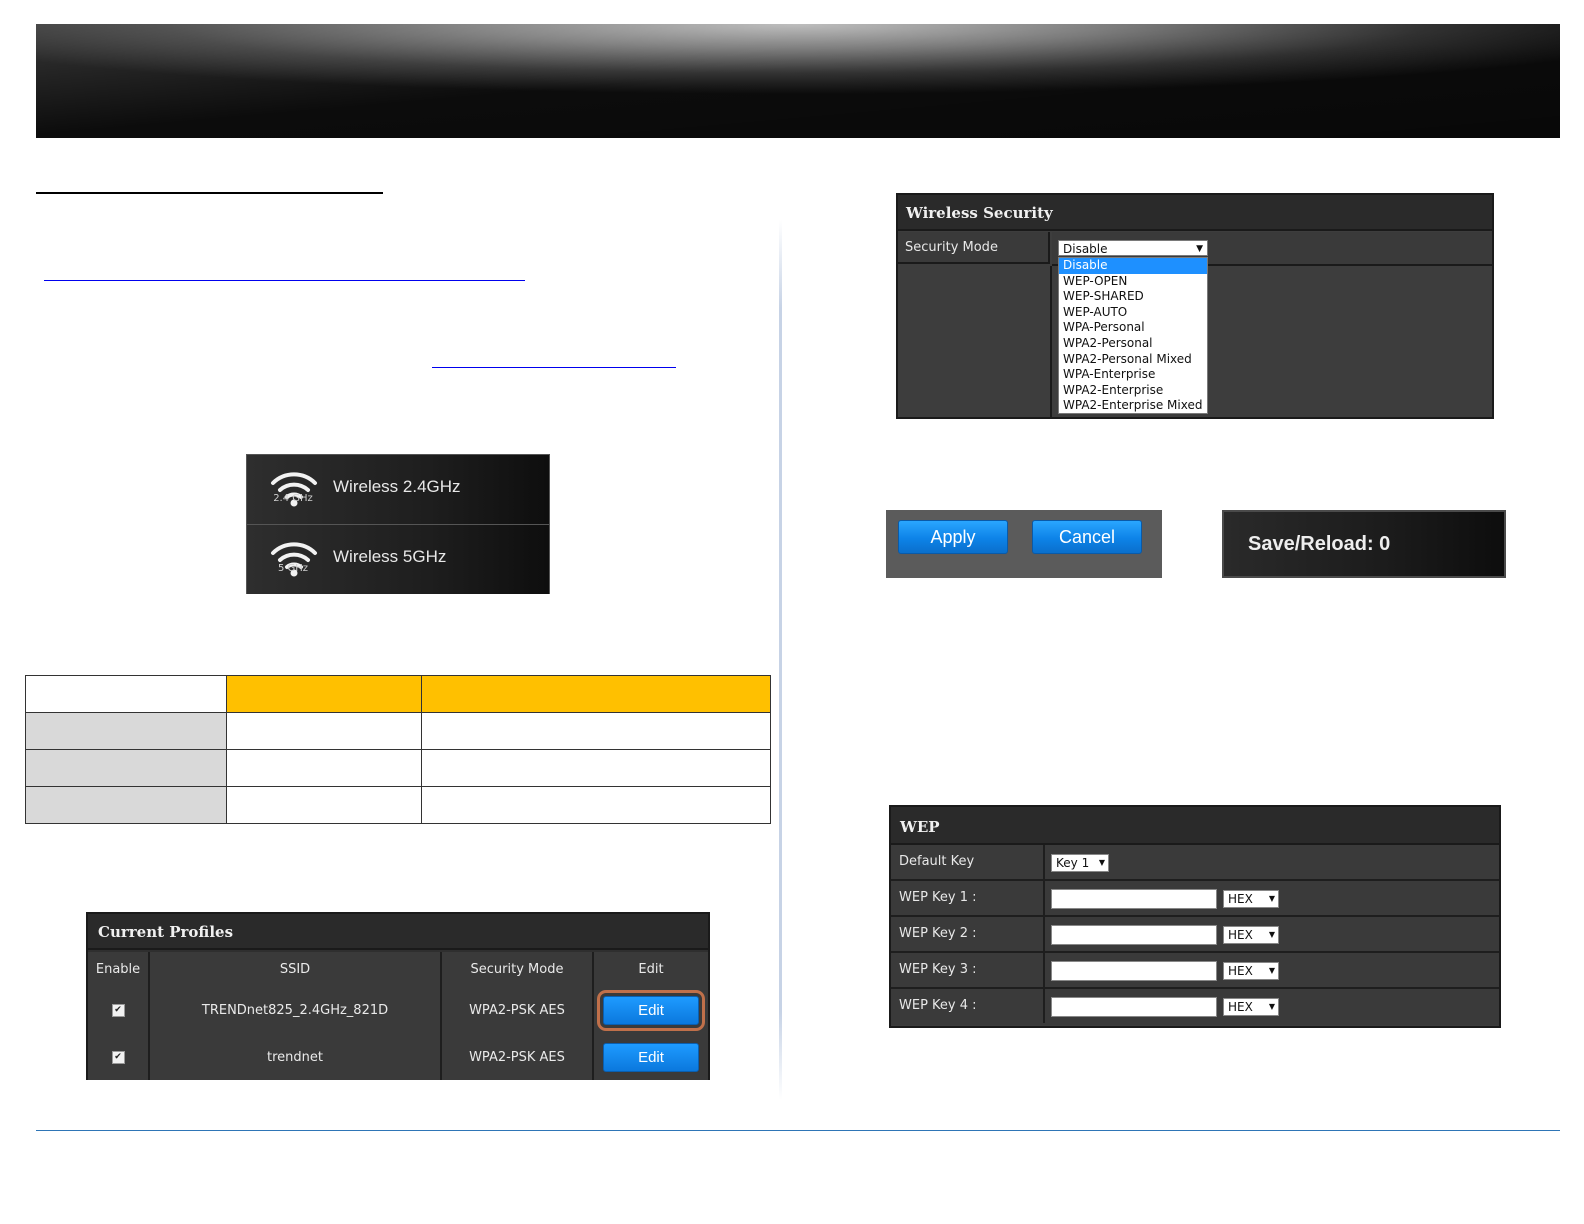 The height and width of the screenshot is (1224, 1584). What do you see at coordinates (1133, 313) in the screenshot?
I see `option-wep-auto: WEP-AUTO` at bounding box center [1133, 313].